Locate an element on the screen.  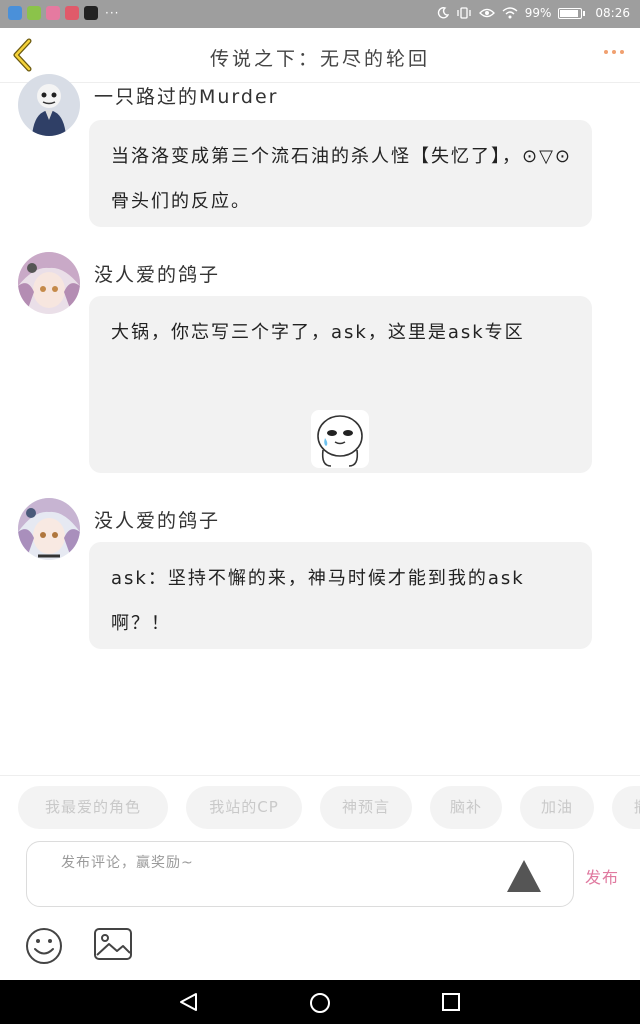
battery-percent: 99% is located at coordinates (538, 13).